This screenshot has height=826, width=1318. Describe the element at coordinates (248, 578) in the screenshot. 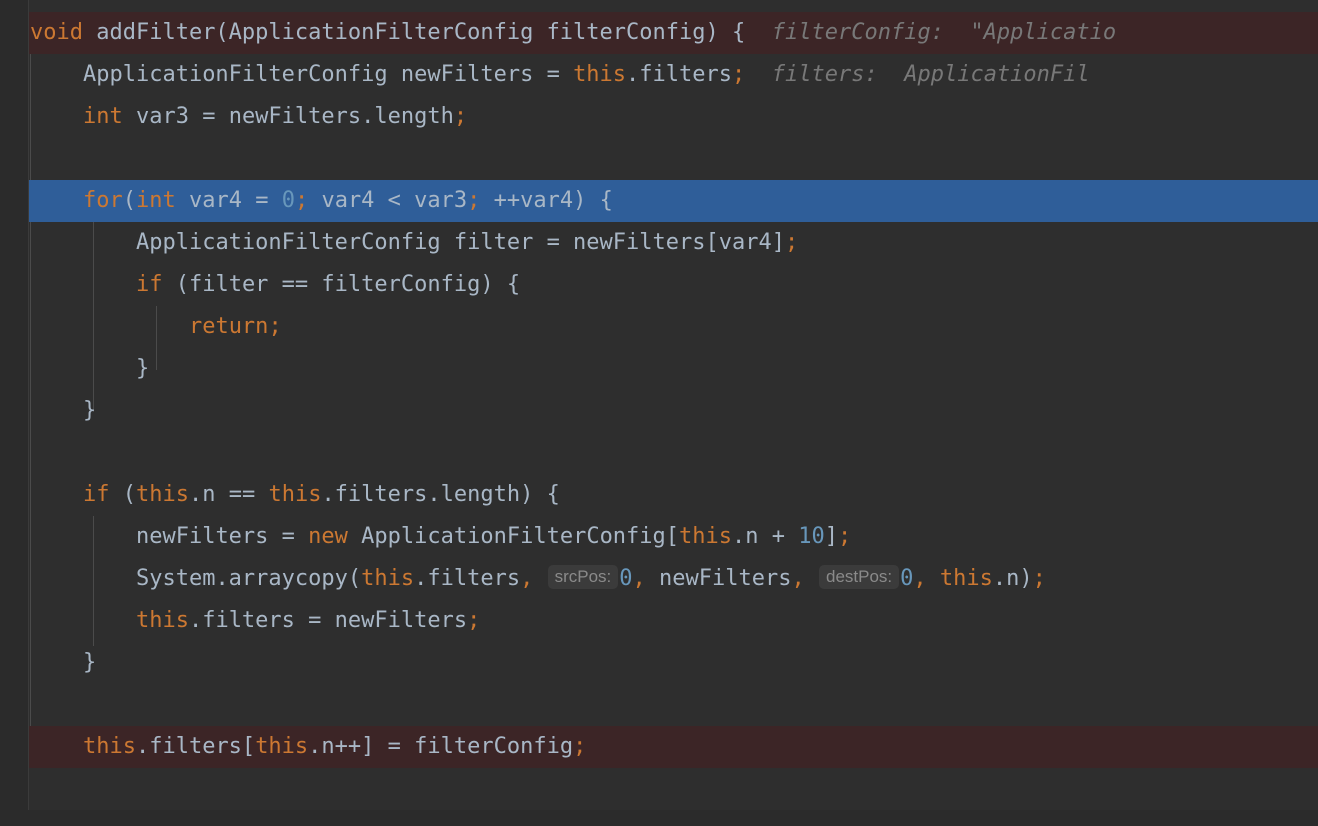

I see `line14-call: System.arraycopy(` at that location.